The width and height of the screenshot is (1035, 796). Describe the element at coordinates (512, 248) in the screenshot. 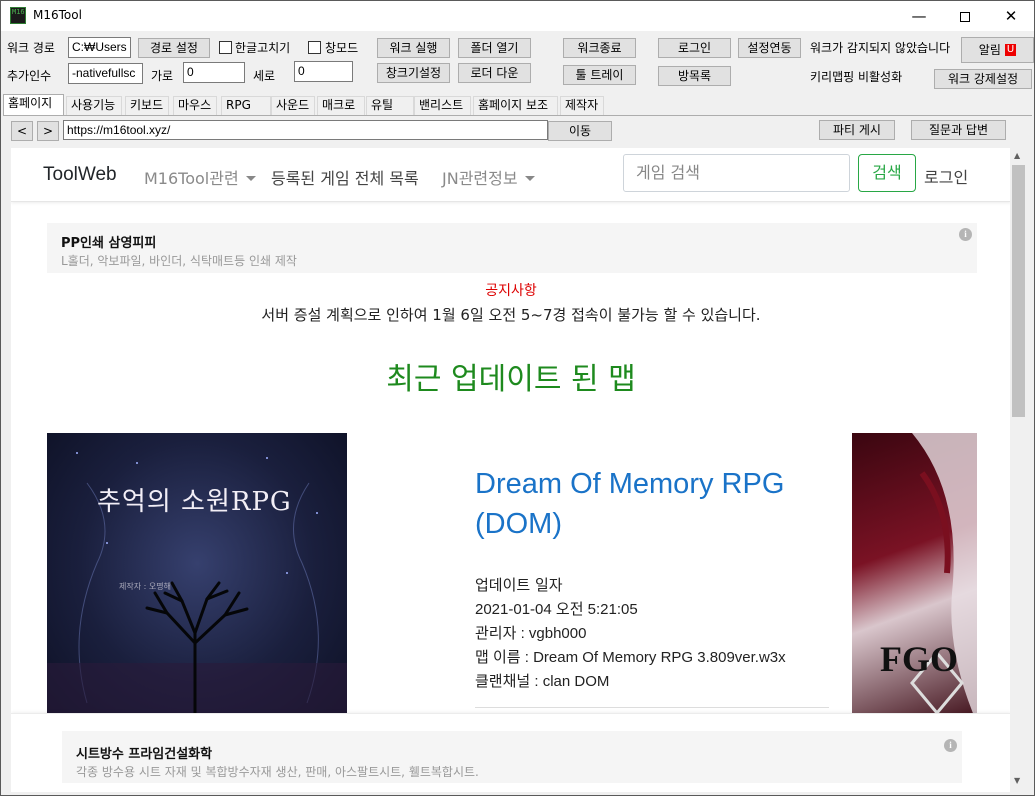

I see `ad-banner-top: PP인쇄 삼영피피 L홀더, 악보파일, 바인더, 식탁매트등 인쇄 제작 i` at that location.